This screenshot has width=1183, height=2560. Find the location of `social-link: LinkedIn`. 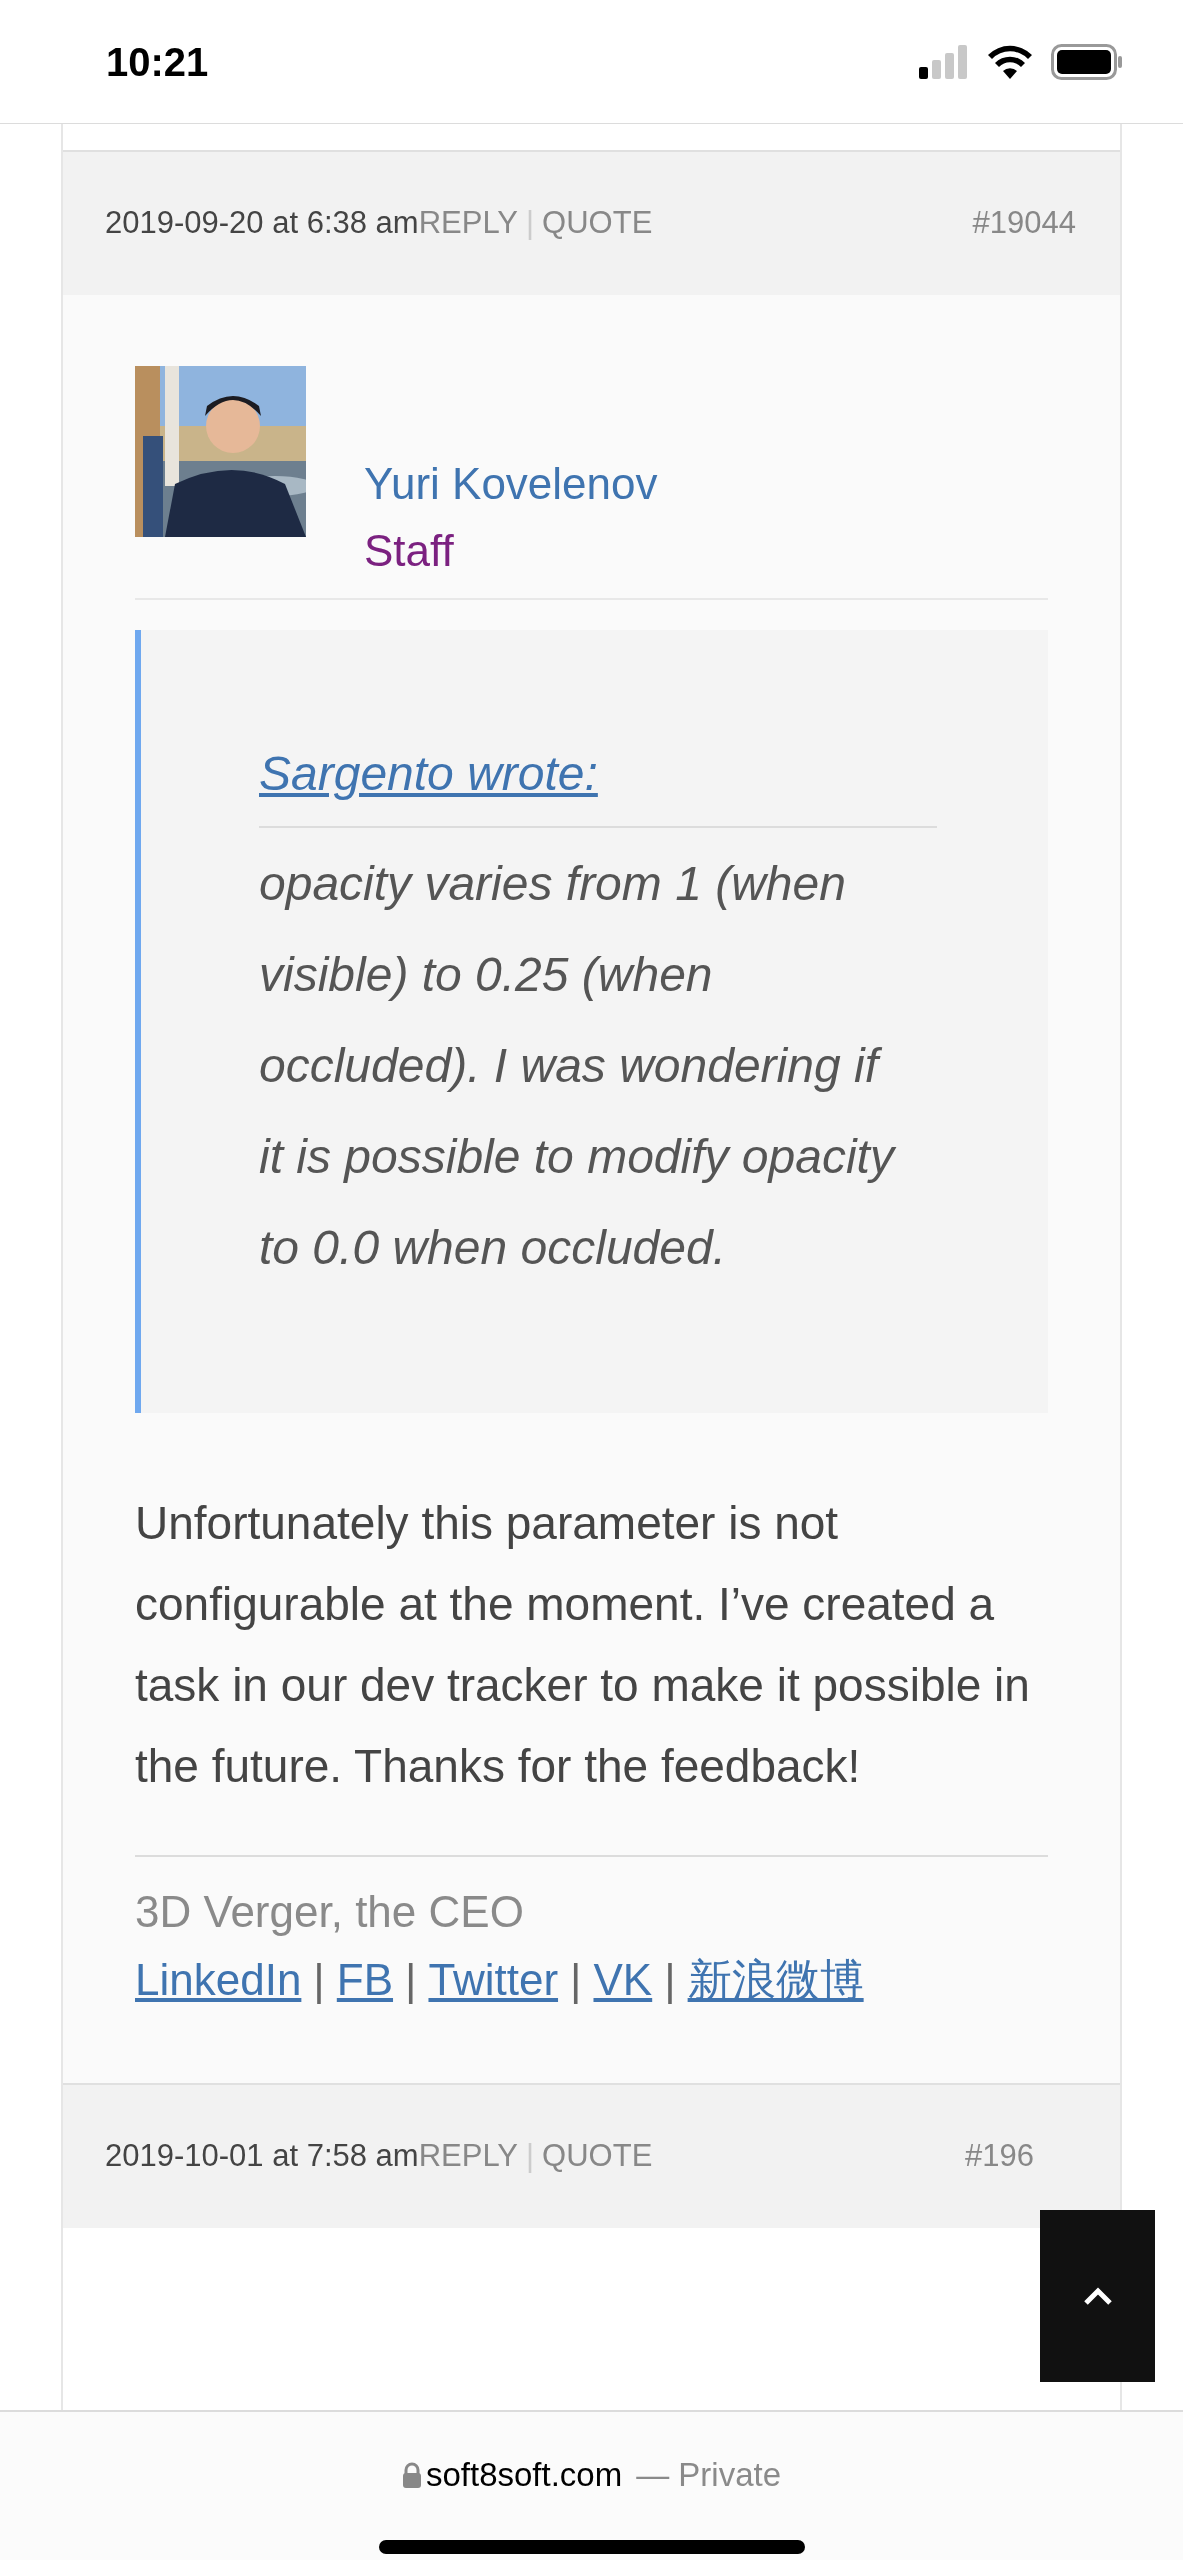

social-link: LinkedIn is located at coordinates (218, 1980).